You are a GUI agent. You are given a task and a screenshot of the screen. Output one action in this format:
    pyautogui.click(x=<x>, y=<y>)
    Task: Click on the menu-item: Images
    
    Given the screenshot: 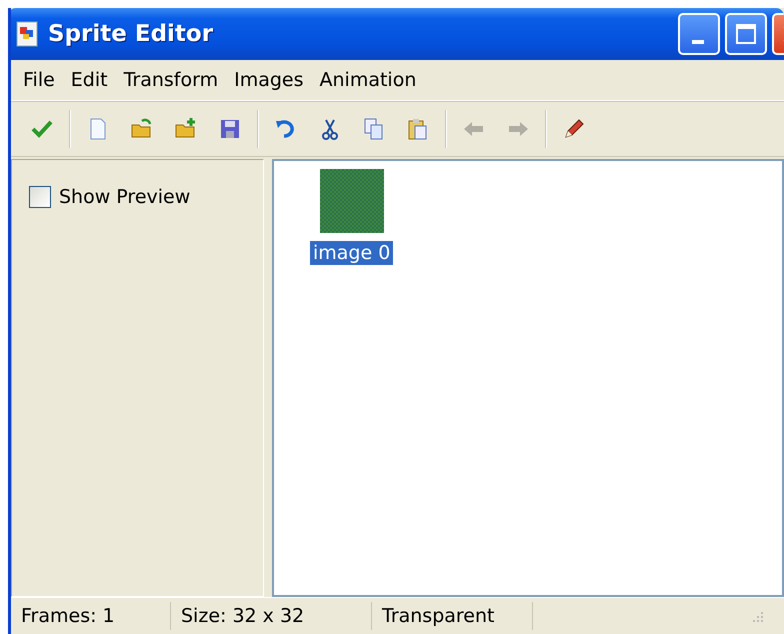 What is the action you would take?
    pyautogui.click(x=269, y=80)
    